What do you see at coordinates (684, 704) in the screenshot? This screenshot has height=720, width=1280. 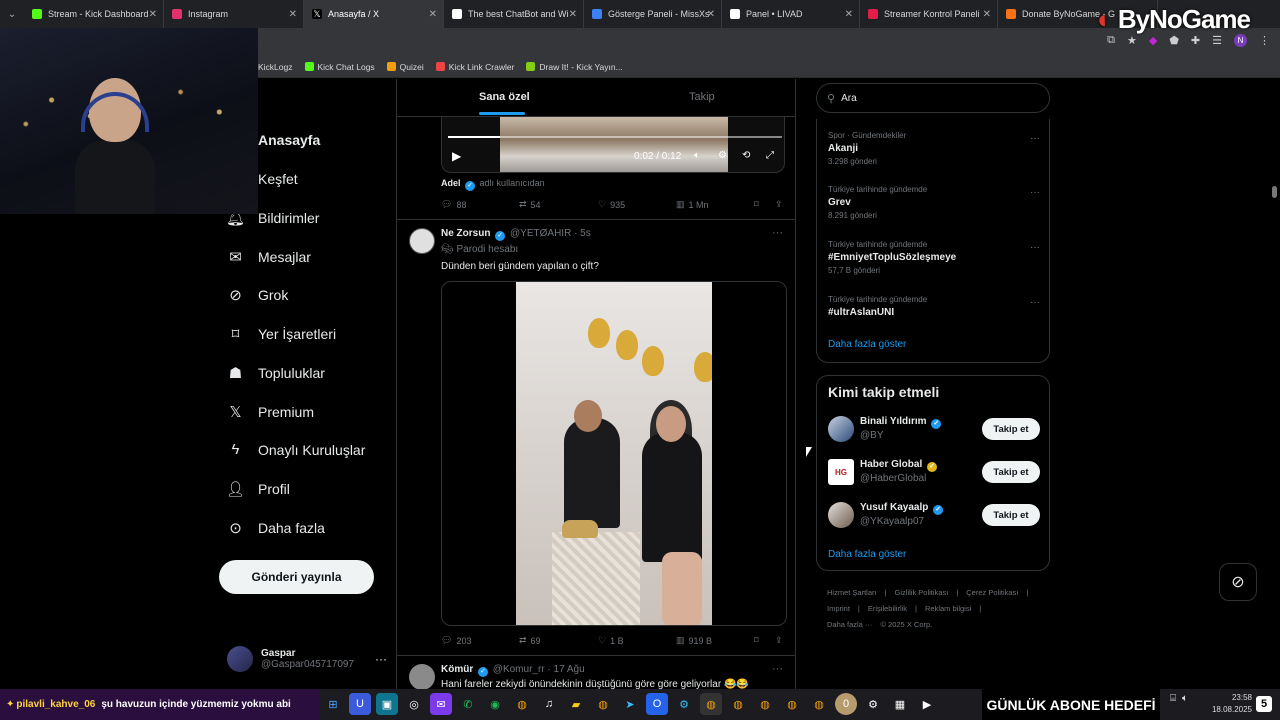 I see `app-icon: ⚙` at bounding box center [684, 704].